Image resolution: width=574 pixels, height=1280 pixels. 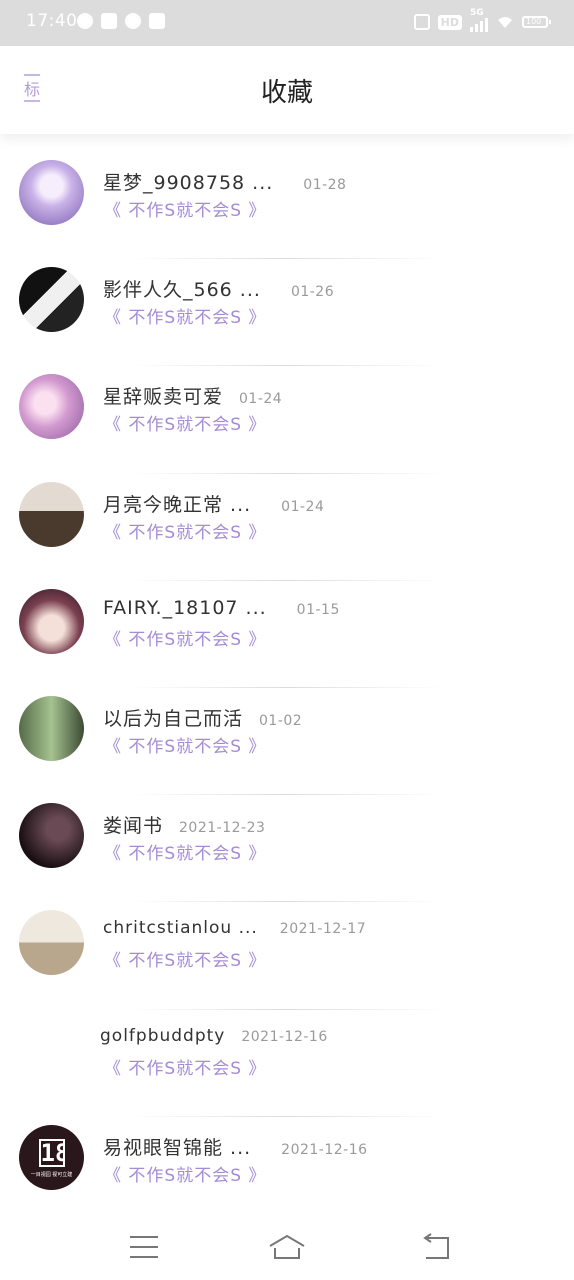 I want to click on menu-icon, so click(x=144, y=1248).